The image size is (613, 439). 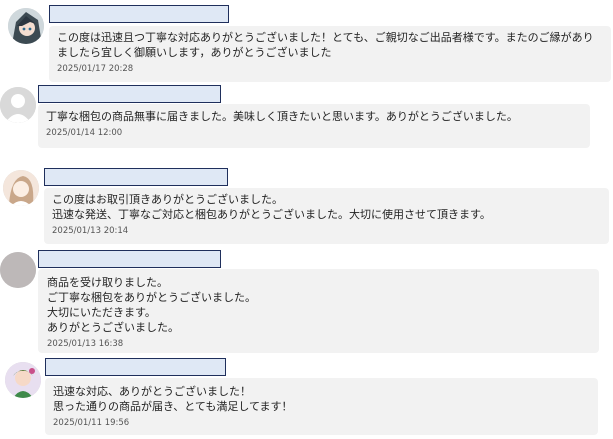 What do you see at coordinates (21, 188) in the screenshot?
I see `illustration-avatar-icon` at bounding box center [21, 188].